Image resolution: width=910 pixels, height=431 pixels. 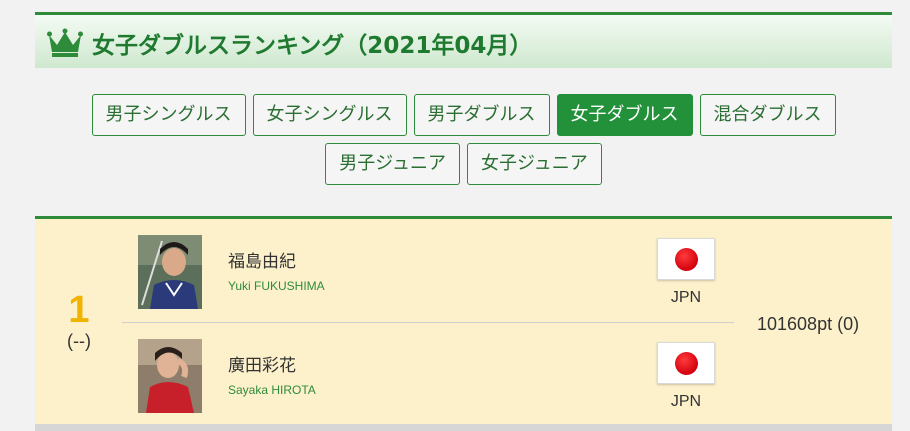 What do you see at coordinates (312, 46) in the screenshot?
I see `page-title: 女子ダブルスランキング（2021年04月）` at bounding box center [312, 46].